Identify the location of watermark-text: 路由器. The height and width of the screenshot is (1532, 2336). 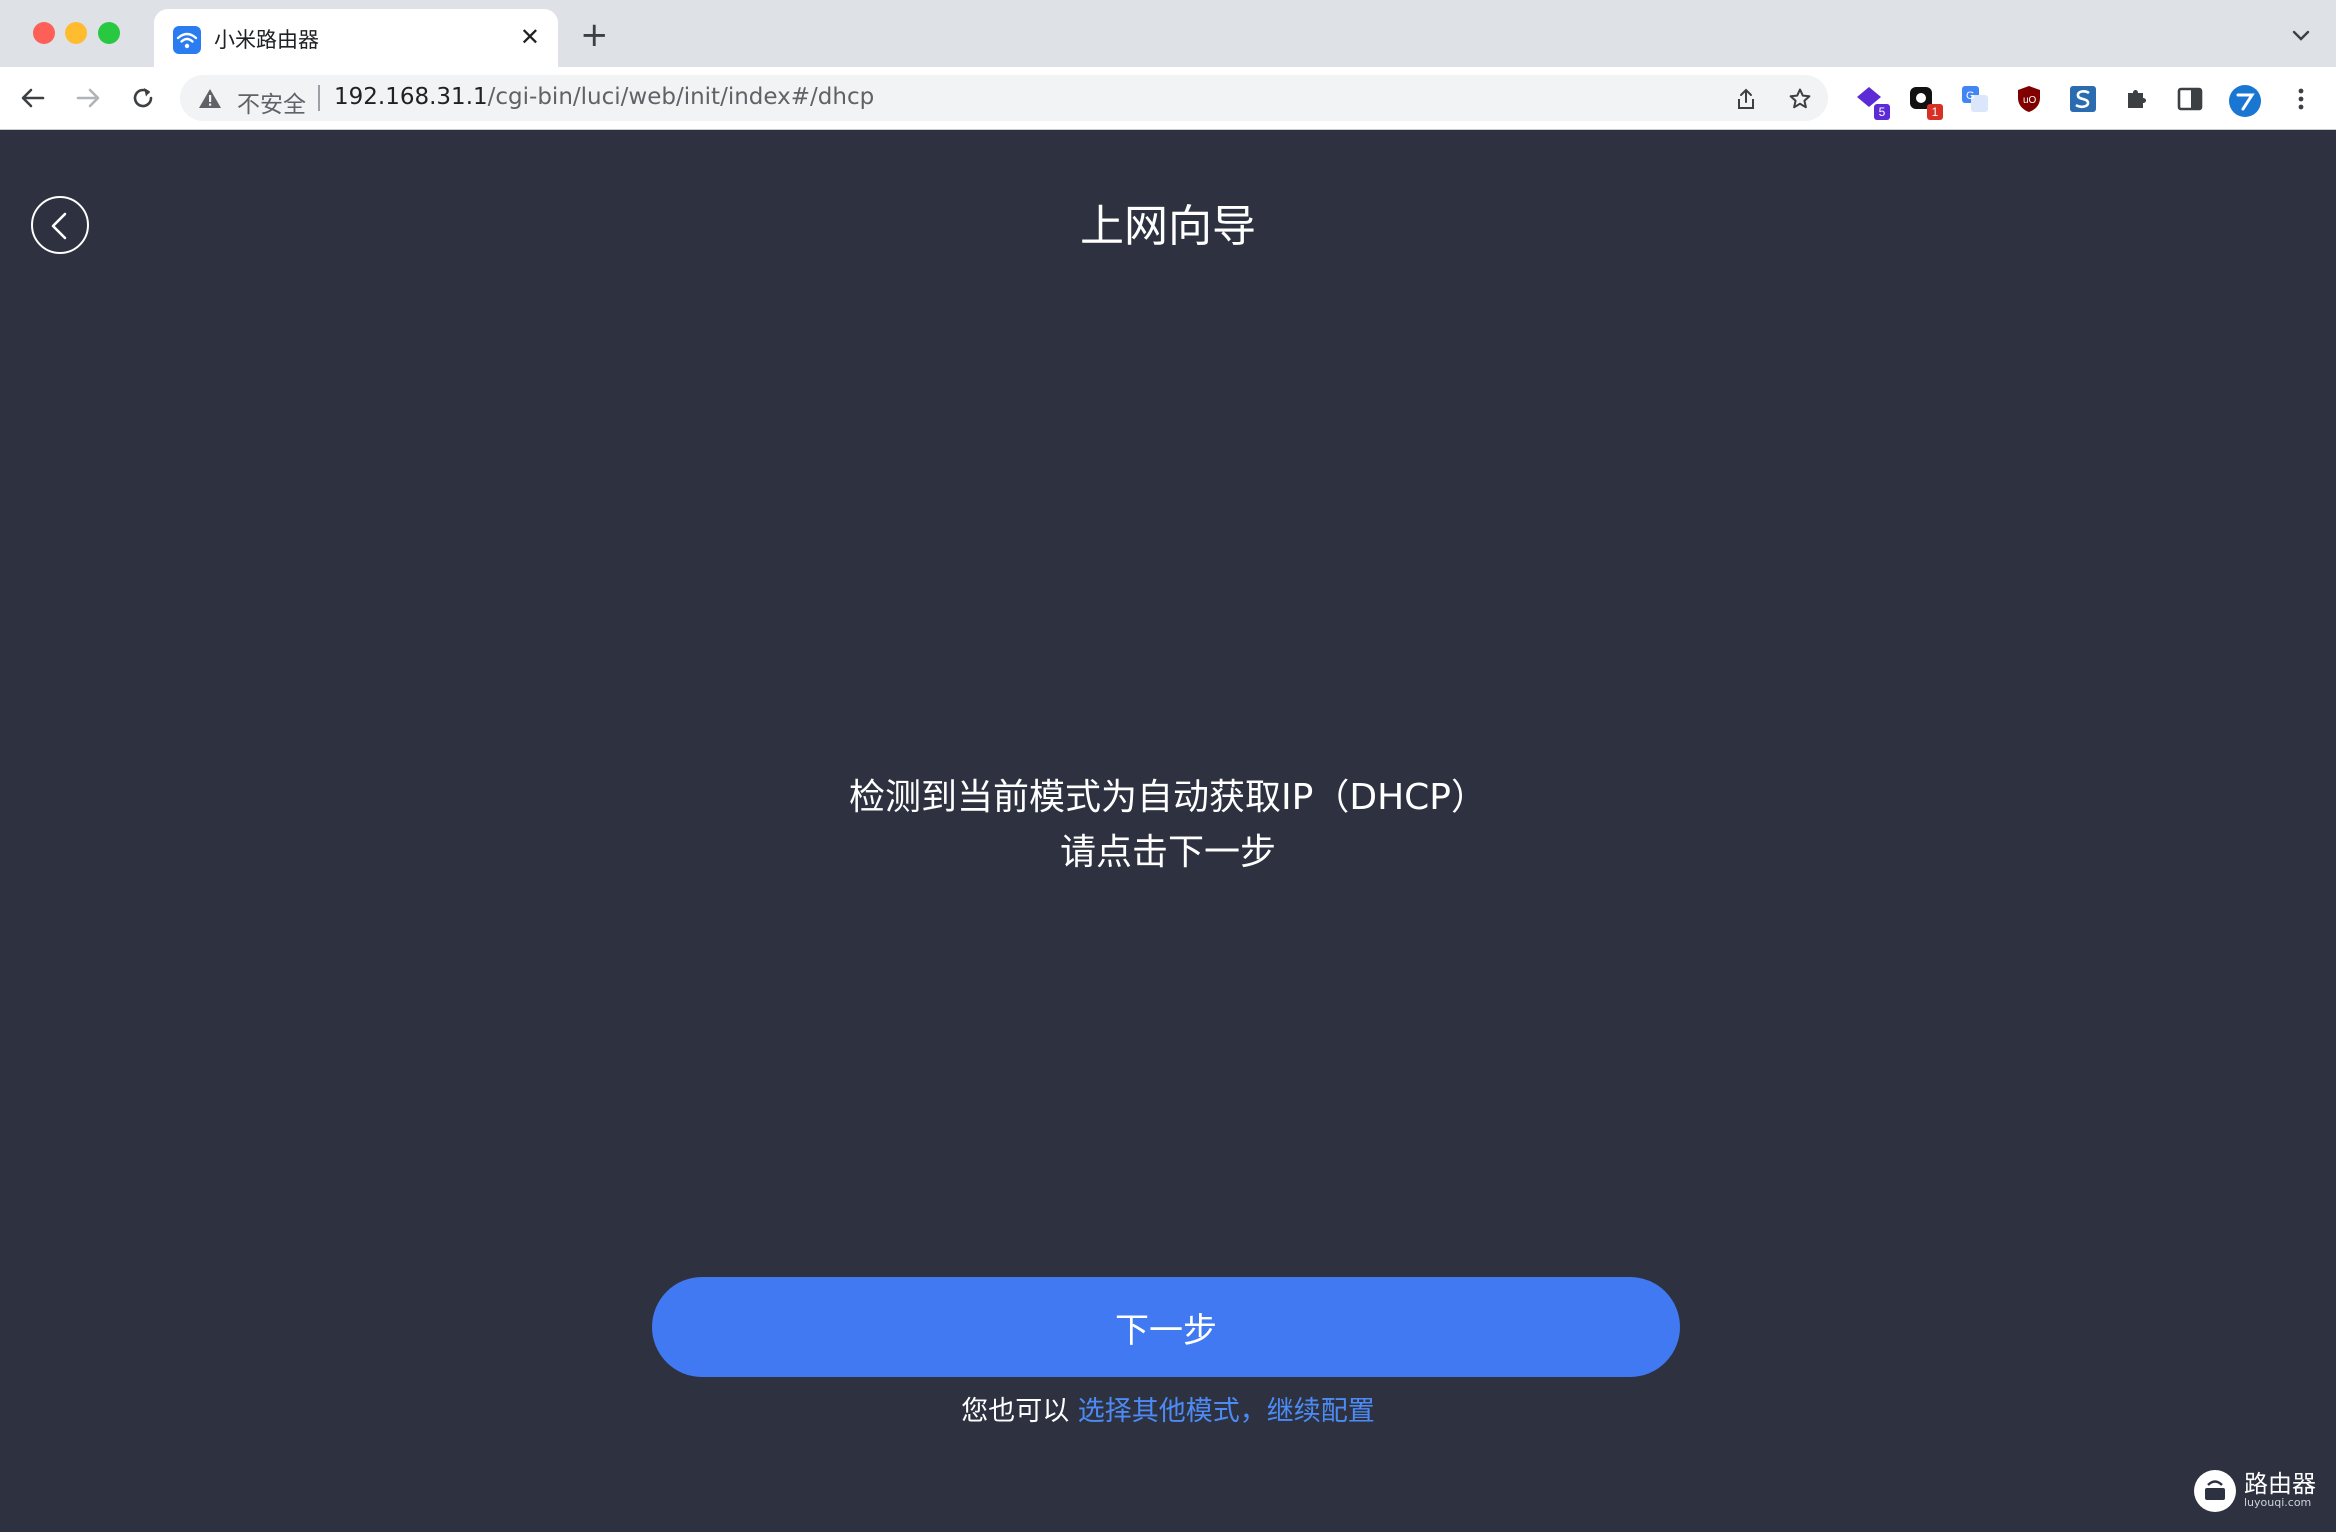
(2280, 1484).